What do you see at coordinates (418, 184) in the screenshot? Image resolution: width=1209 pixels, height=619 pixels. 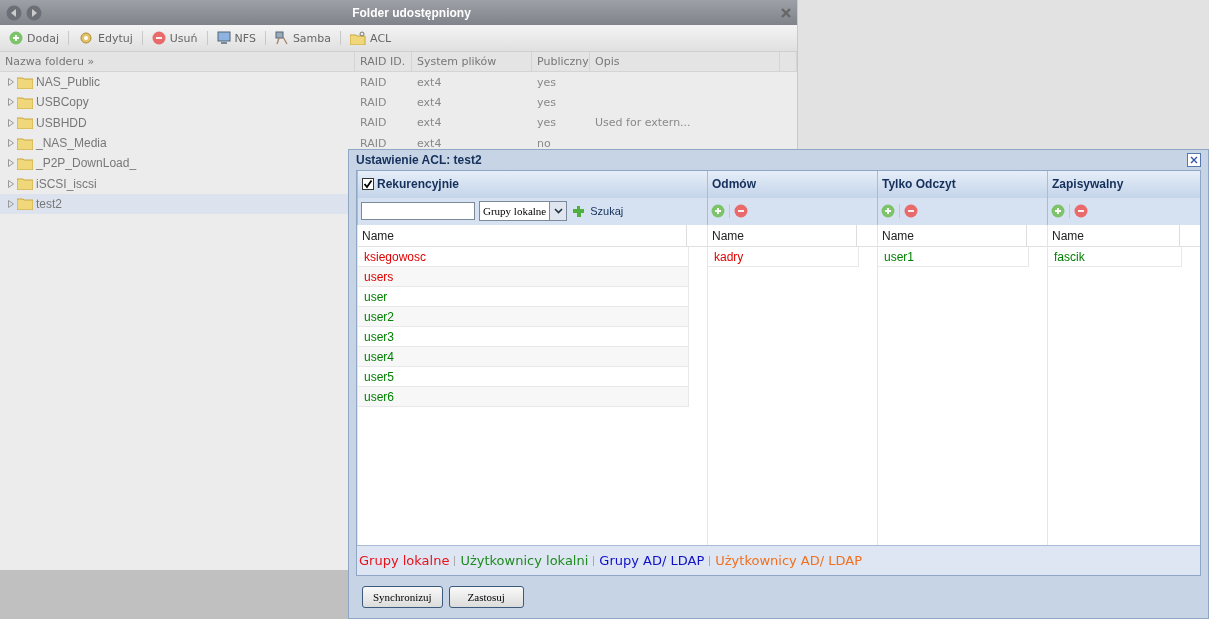 I see `section-title: Rekurencyjnie` at bounding box center [418, 184].